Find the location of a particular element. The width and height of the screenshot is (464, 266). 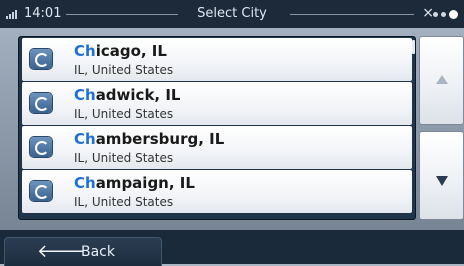

back-button: 🡐 Back is located at coordinates (83, 251).